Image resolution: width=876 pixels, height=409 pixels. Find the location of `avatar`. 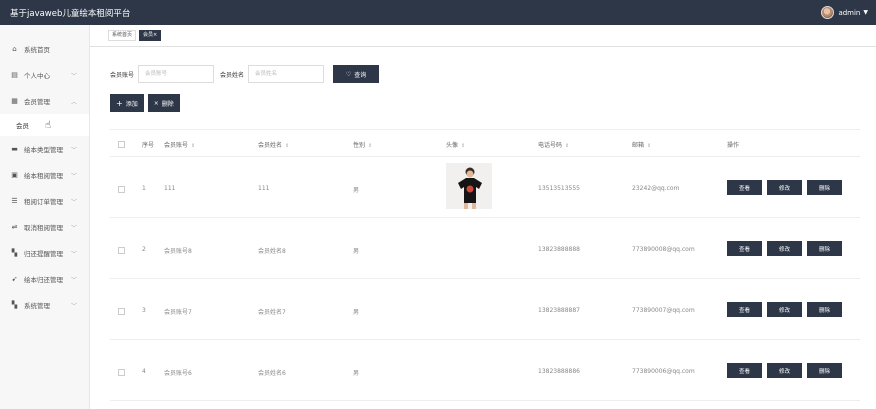

avatar is located at coordinates (828, 12).